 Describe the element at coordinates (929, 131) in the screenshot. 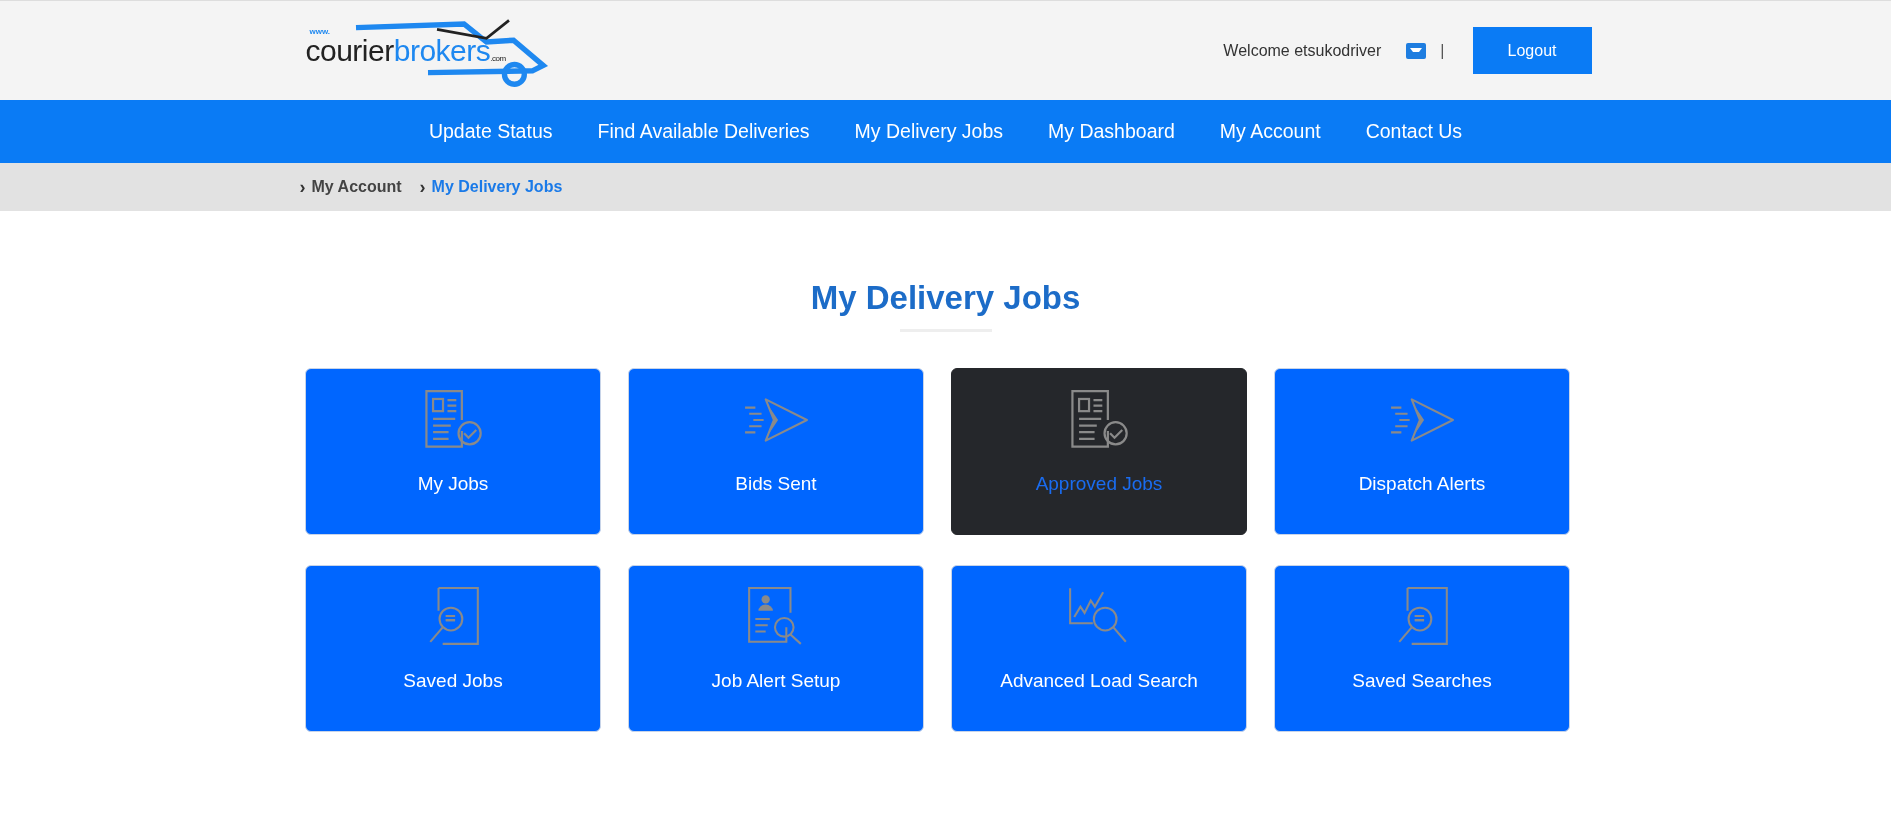

I see `nav-link: My Delivery Jobs` at that location.